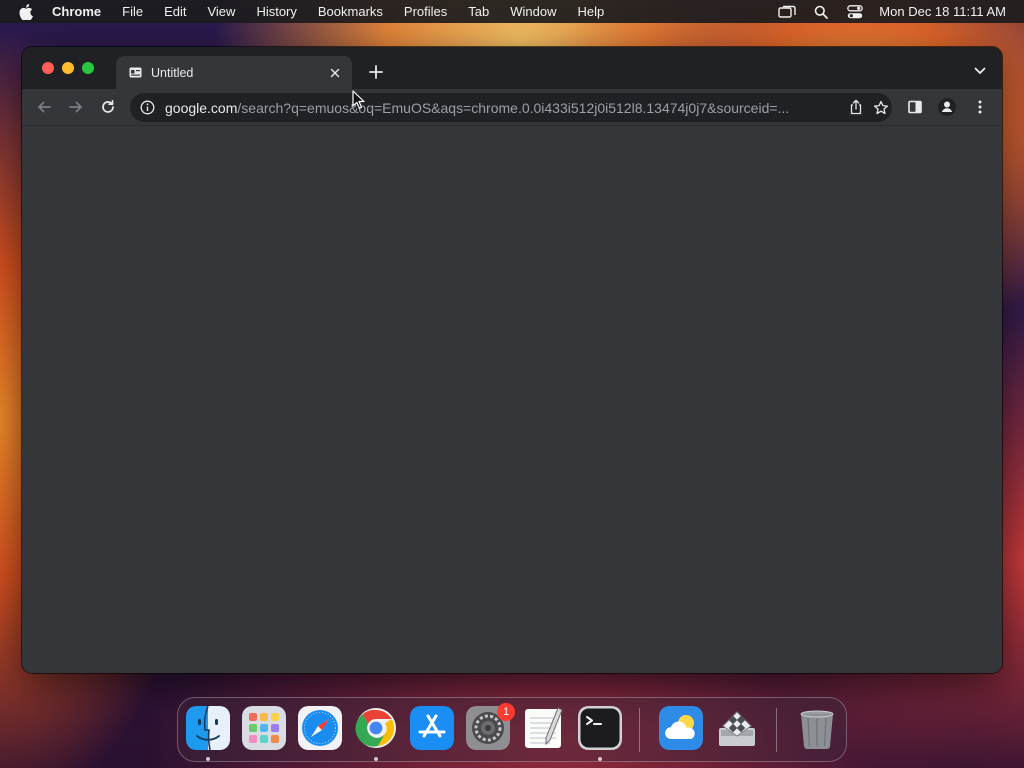 The width and height of the screenshot is (1024, 768). What do you see at coordinates (591, 11) in the screenshot?
I see `menu-help: Help` at bounding box center [591, 11].